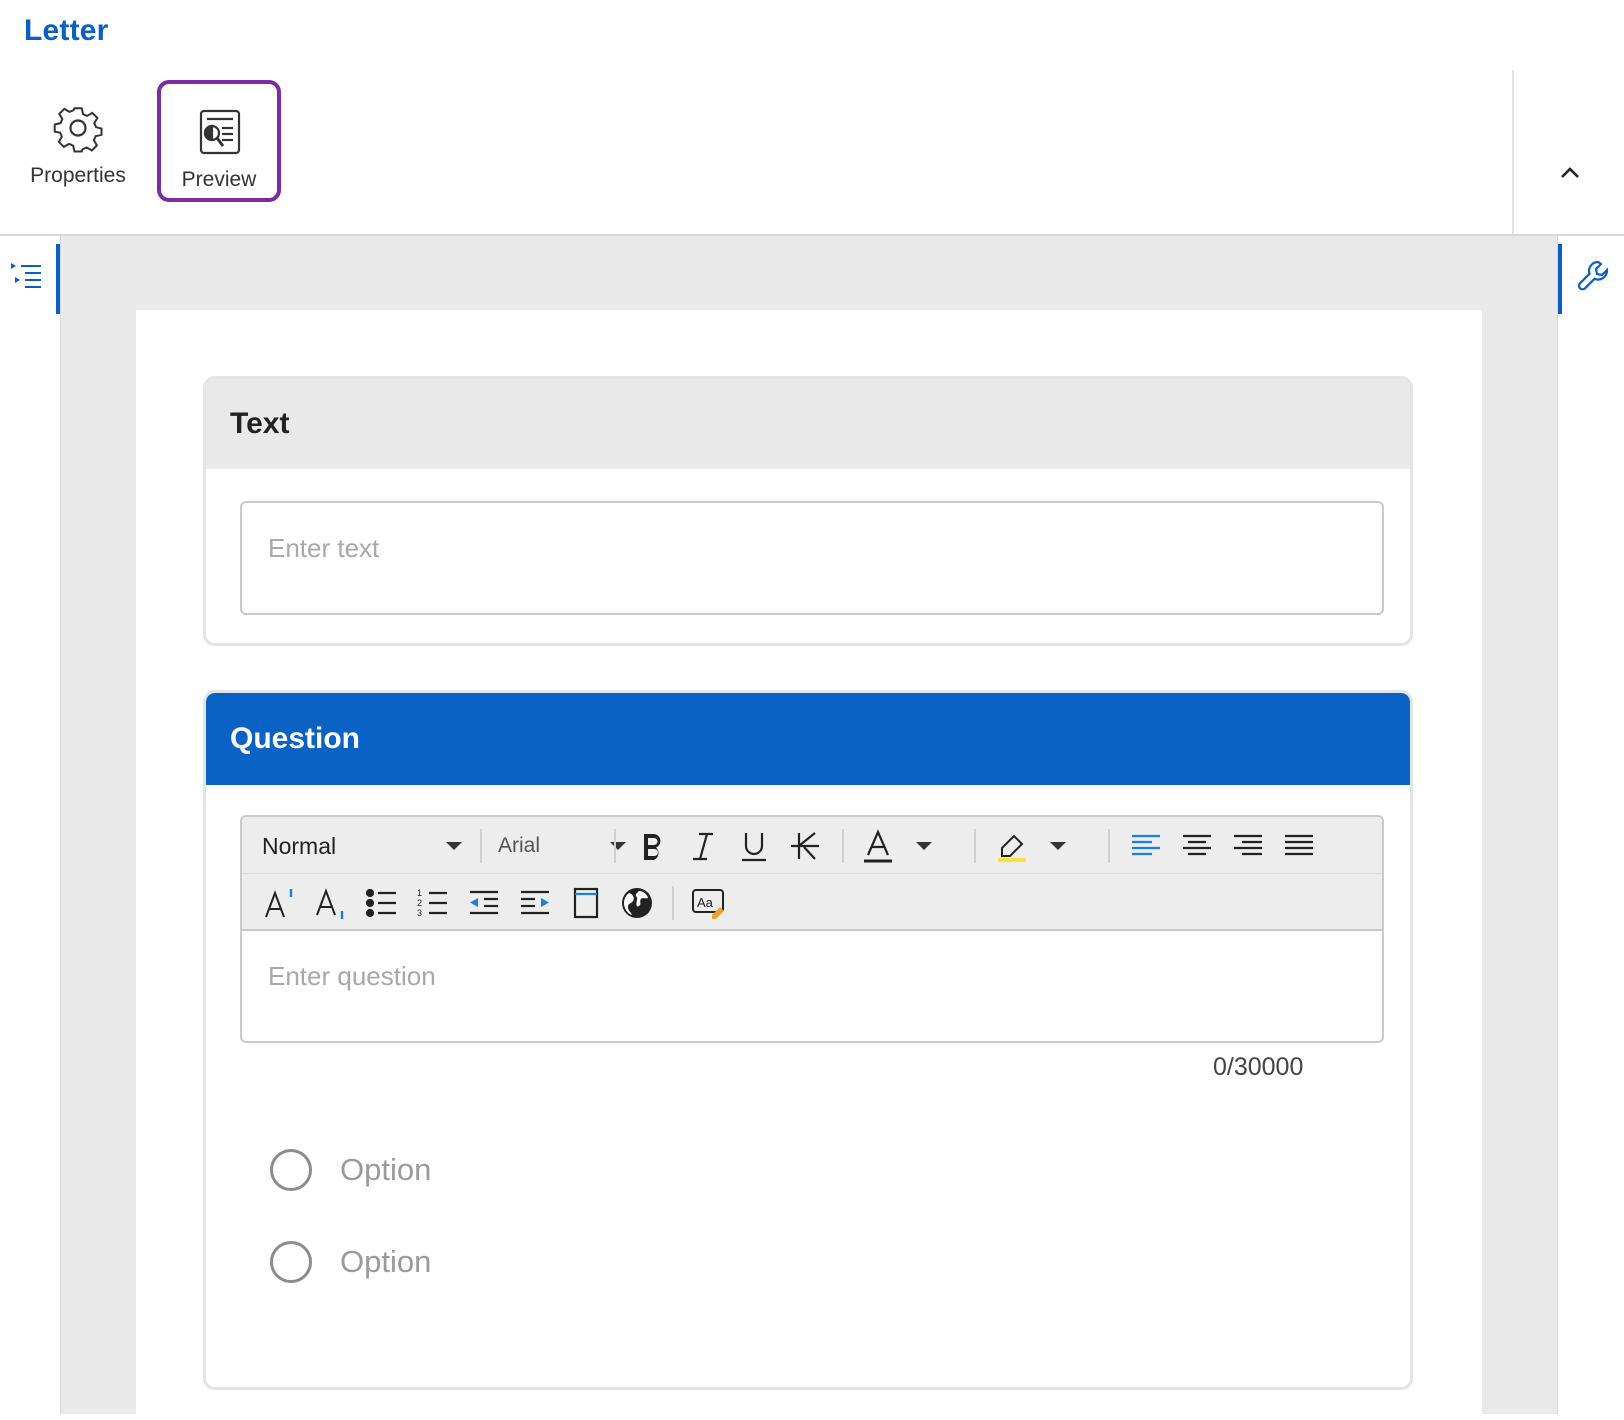  I want to click on bullet-list-button, so click(382, 903).